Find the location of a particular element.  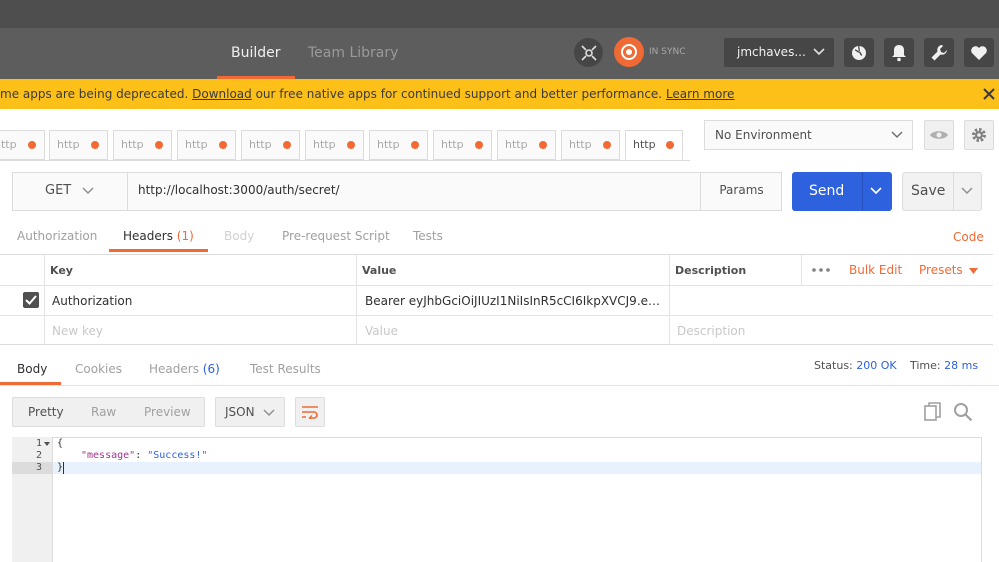

heart-icon is located at coordinates (979, 52).